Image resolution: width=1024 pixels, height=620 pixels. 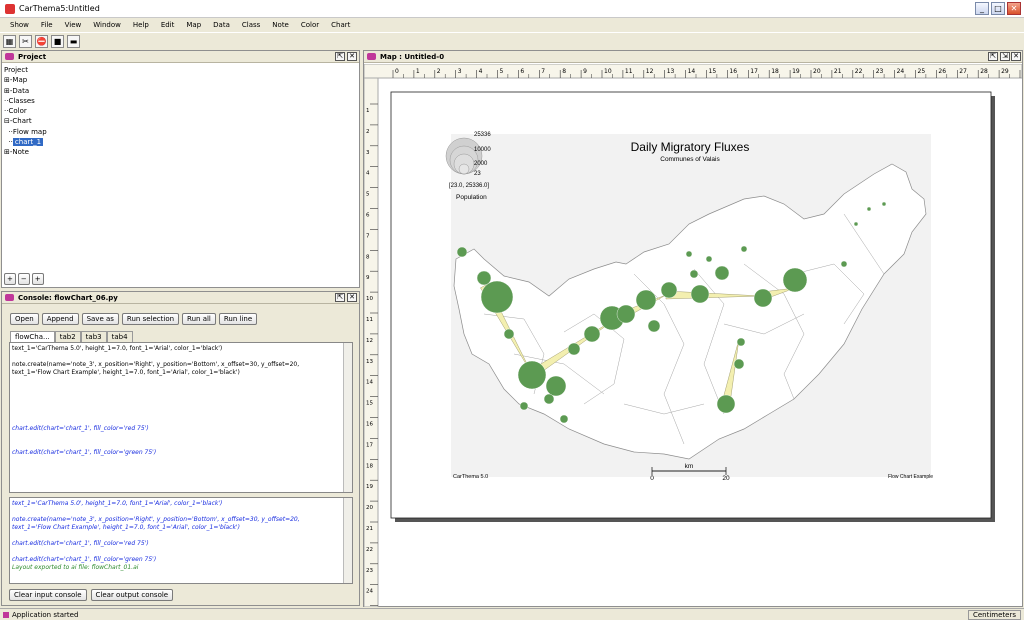 I want to click on menu-help: Help, so click(x=141, y=25).